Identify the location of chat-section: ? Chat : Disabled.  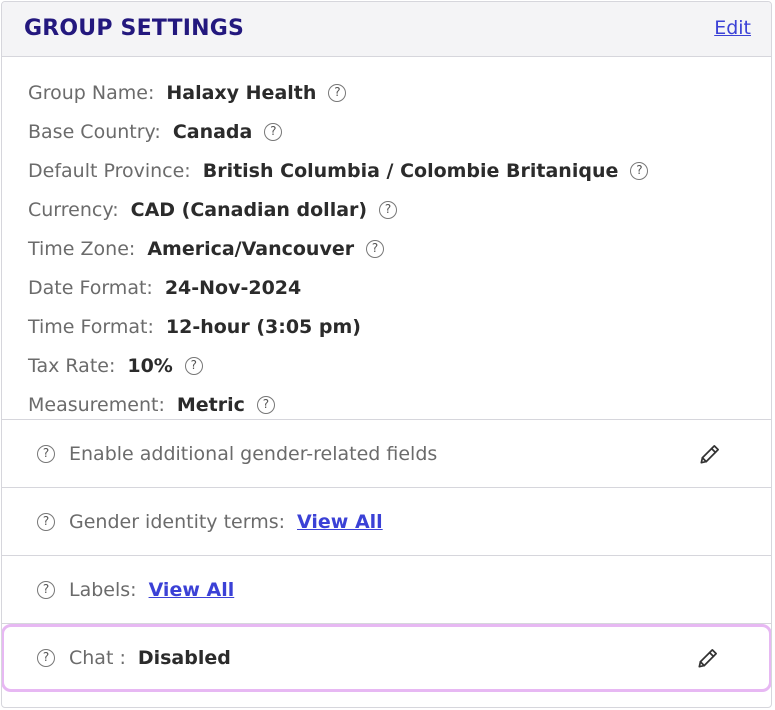
(386, 658).